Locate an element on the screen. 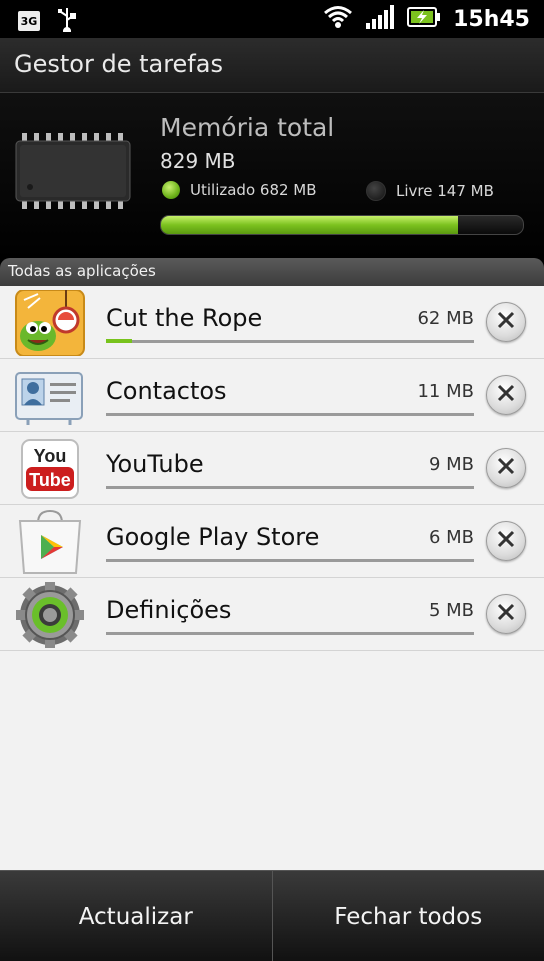  app-row-cut-the-rope: Cut the Rope 62 MB is located at coordinates (272, 322).